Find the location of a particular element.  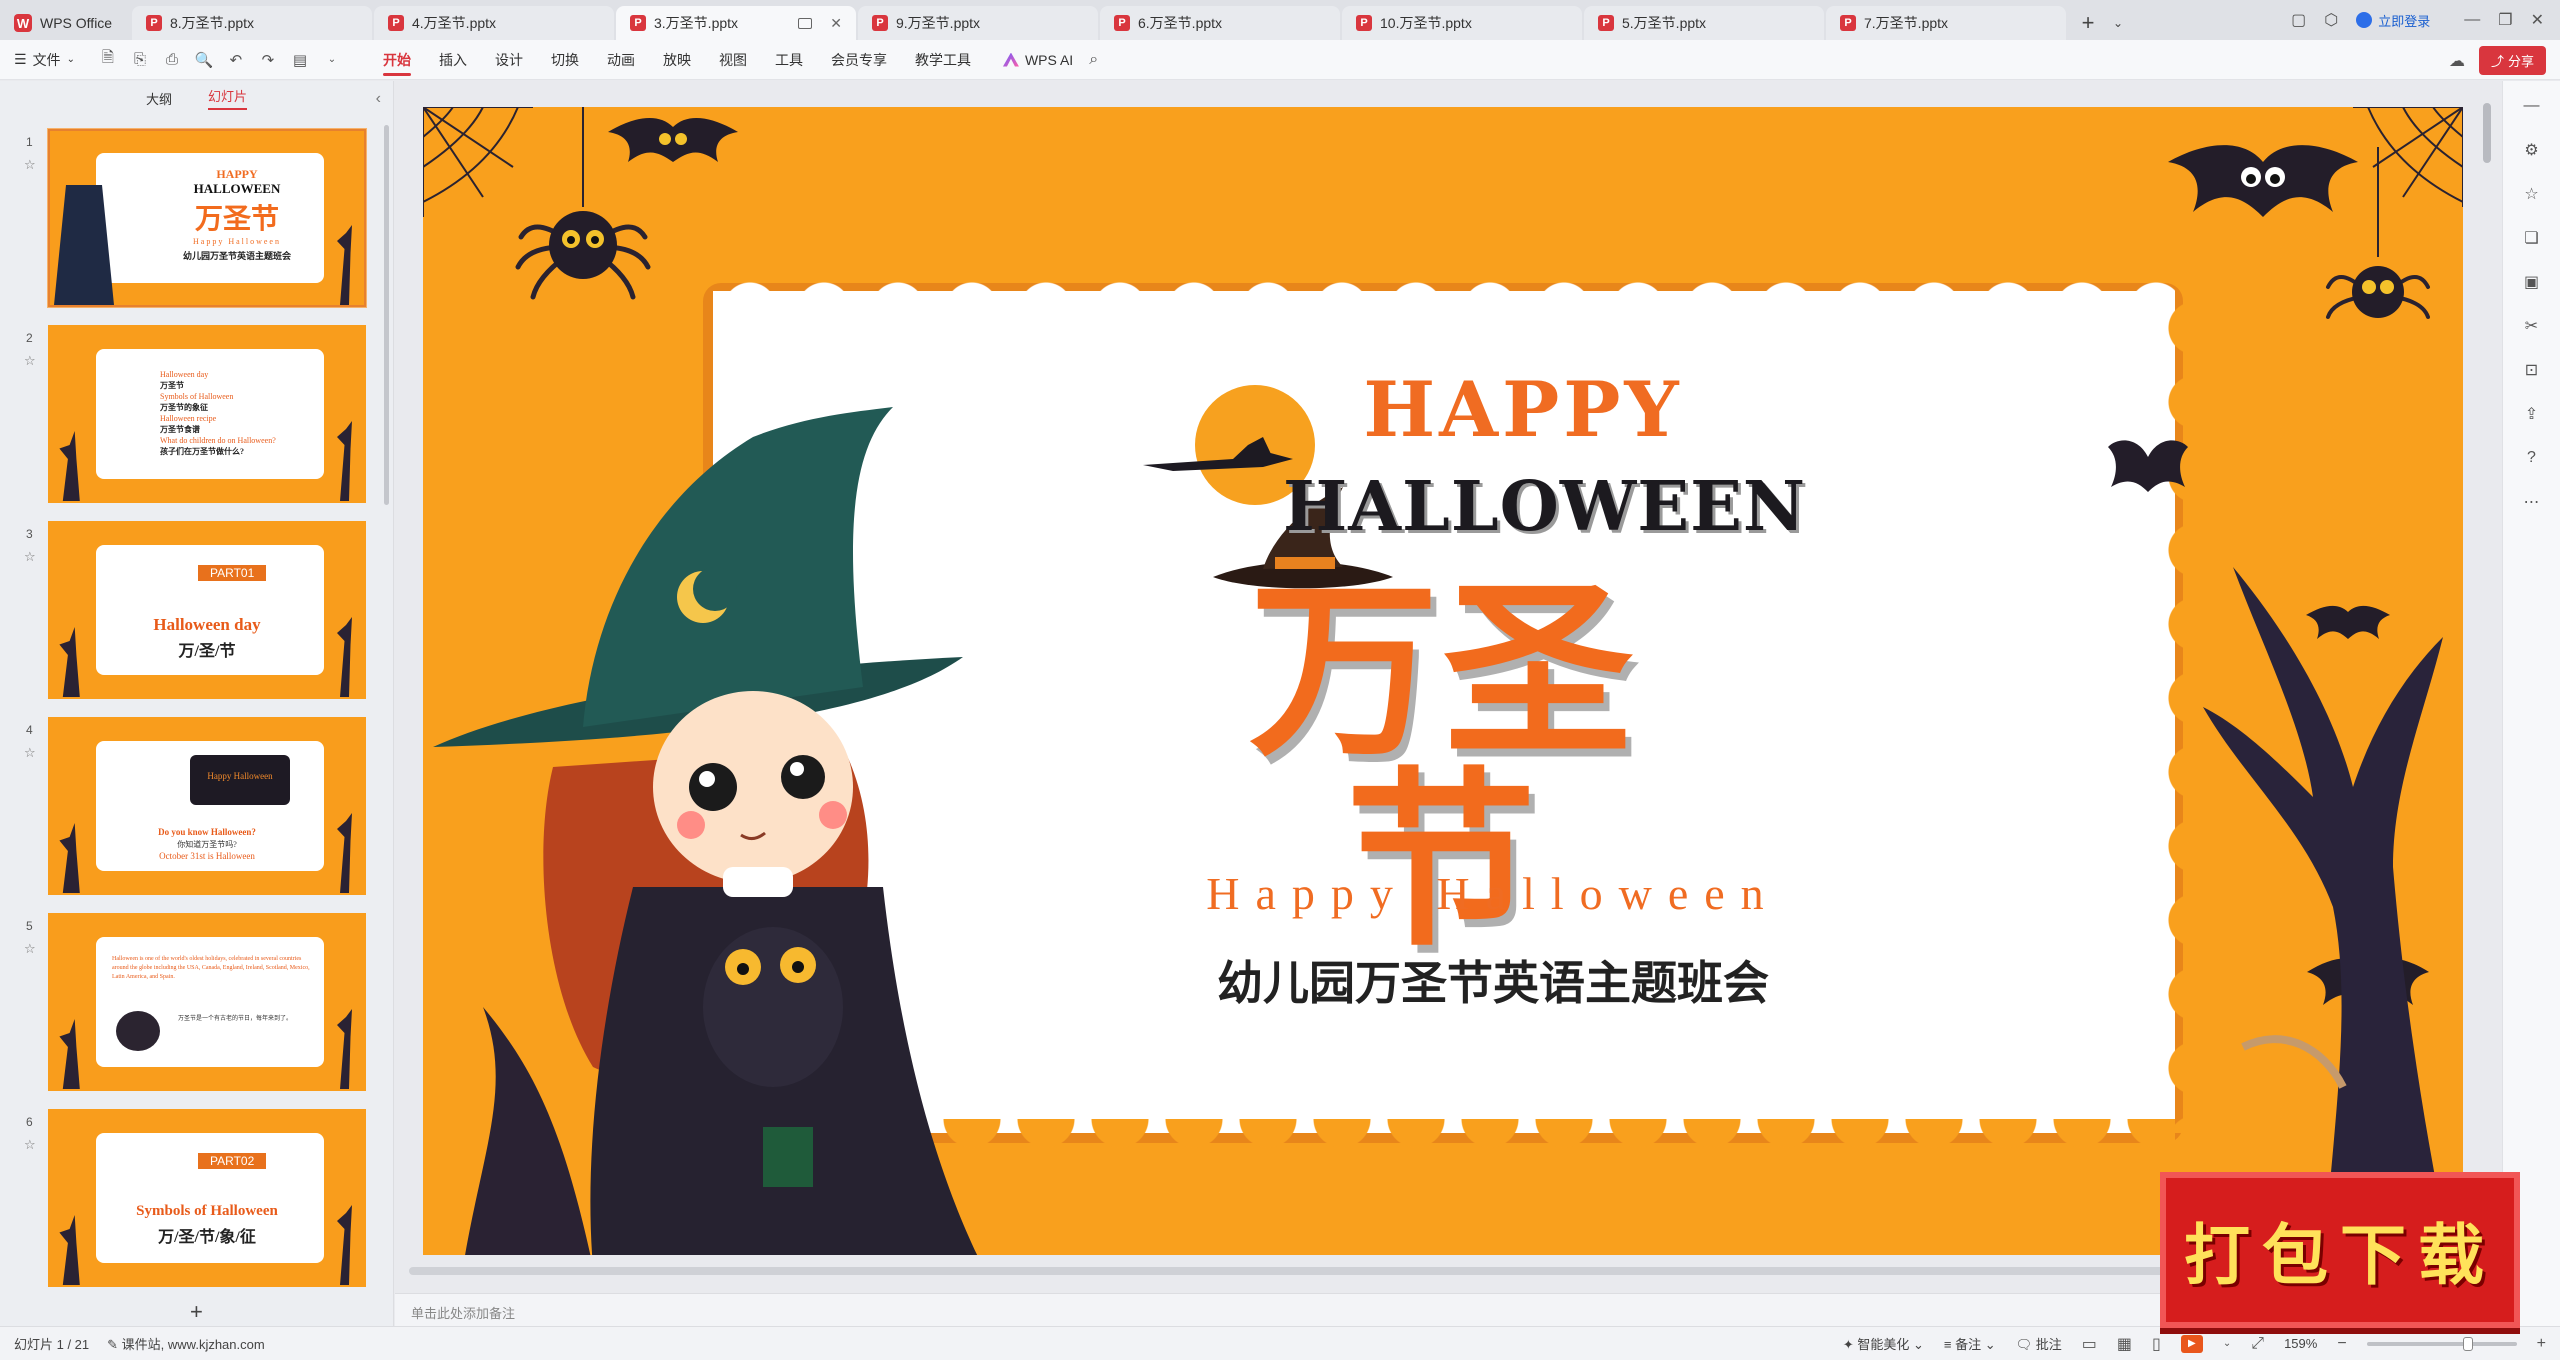

slide-thumbnail: PART02 Symbols of Halloween 万/圣/节/象/征 is located at coordinates (207, 1198).